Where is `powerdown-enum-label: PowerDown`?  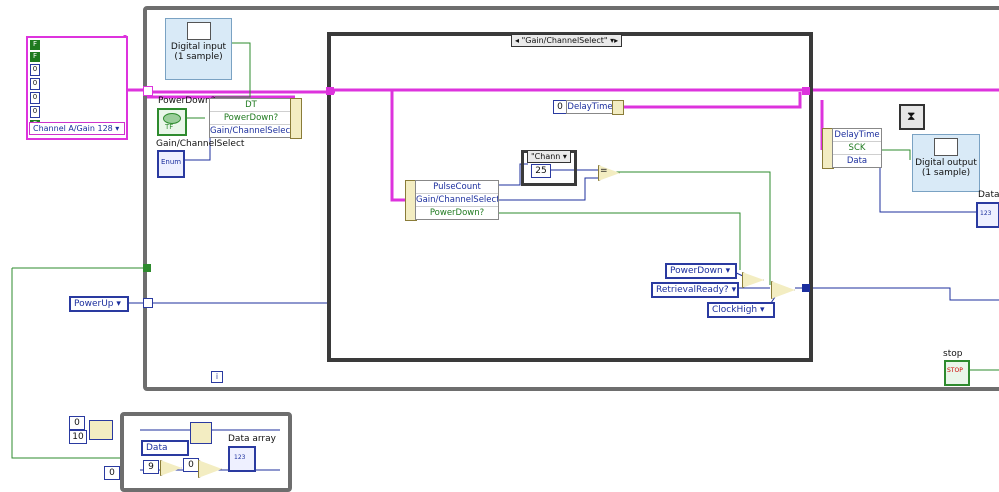
powerdown-enum-label: PowerDown is located at coordinates (696, 271).